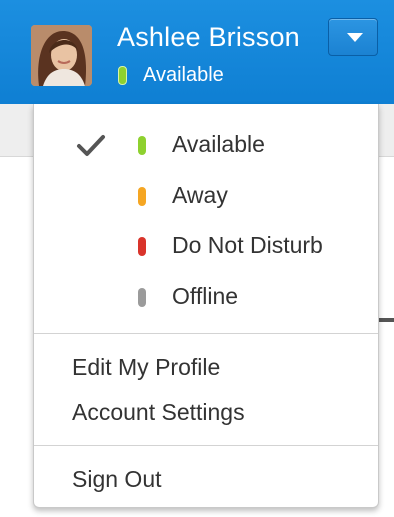 Image resolution: width=394 pixels, height=517 pixels. Describe the element at coordinates (158, 412) in the screenshot. I see `account-settings-label: Account Settings` at that location.